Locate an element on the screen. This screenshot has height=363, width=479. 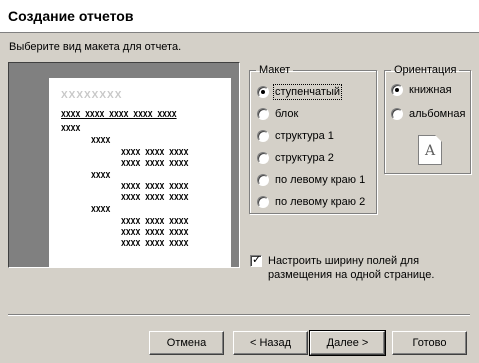
next-button: Далее > is located at coordinates (347, 343).